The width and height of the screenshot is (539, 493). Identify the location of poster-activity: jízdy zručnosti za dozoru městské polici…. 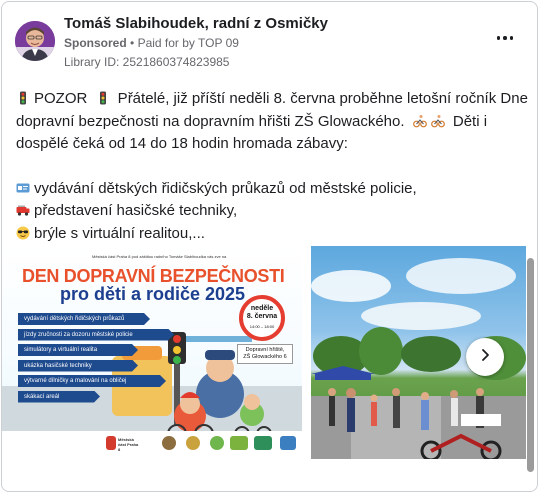
(96, 335).